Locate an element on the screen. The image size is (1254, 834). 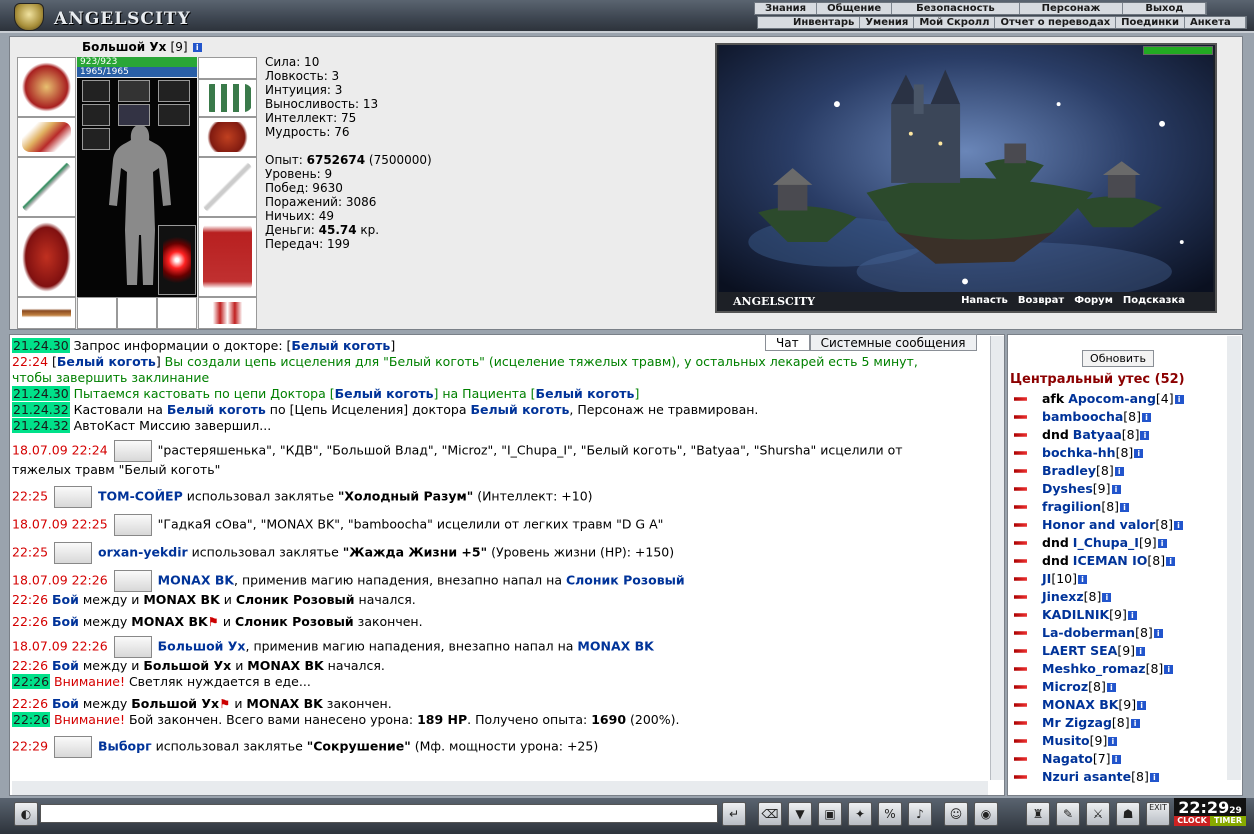
user-list-item: Microz [8] i is located at coordinates (1119, 687).